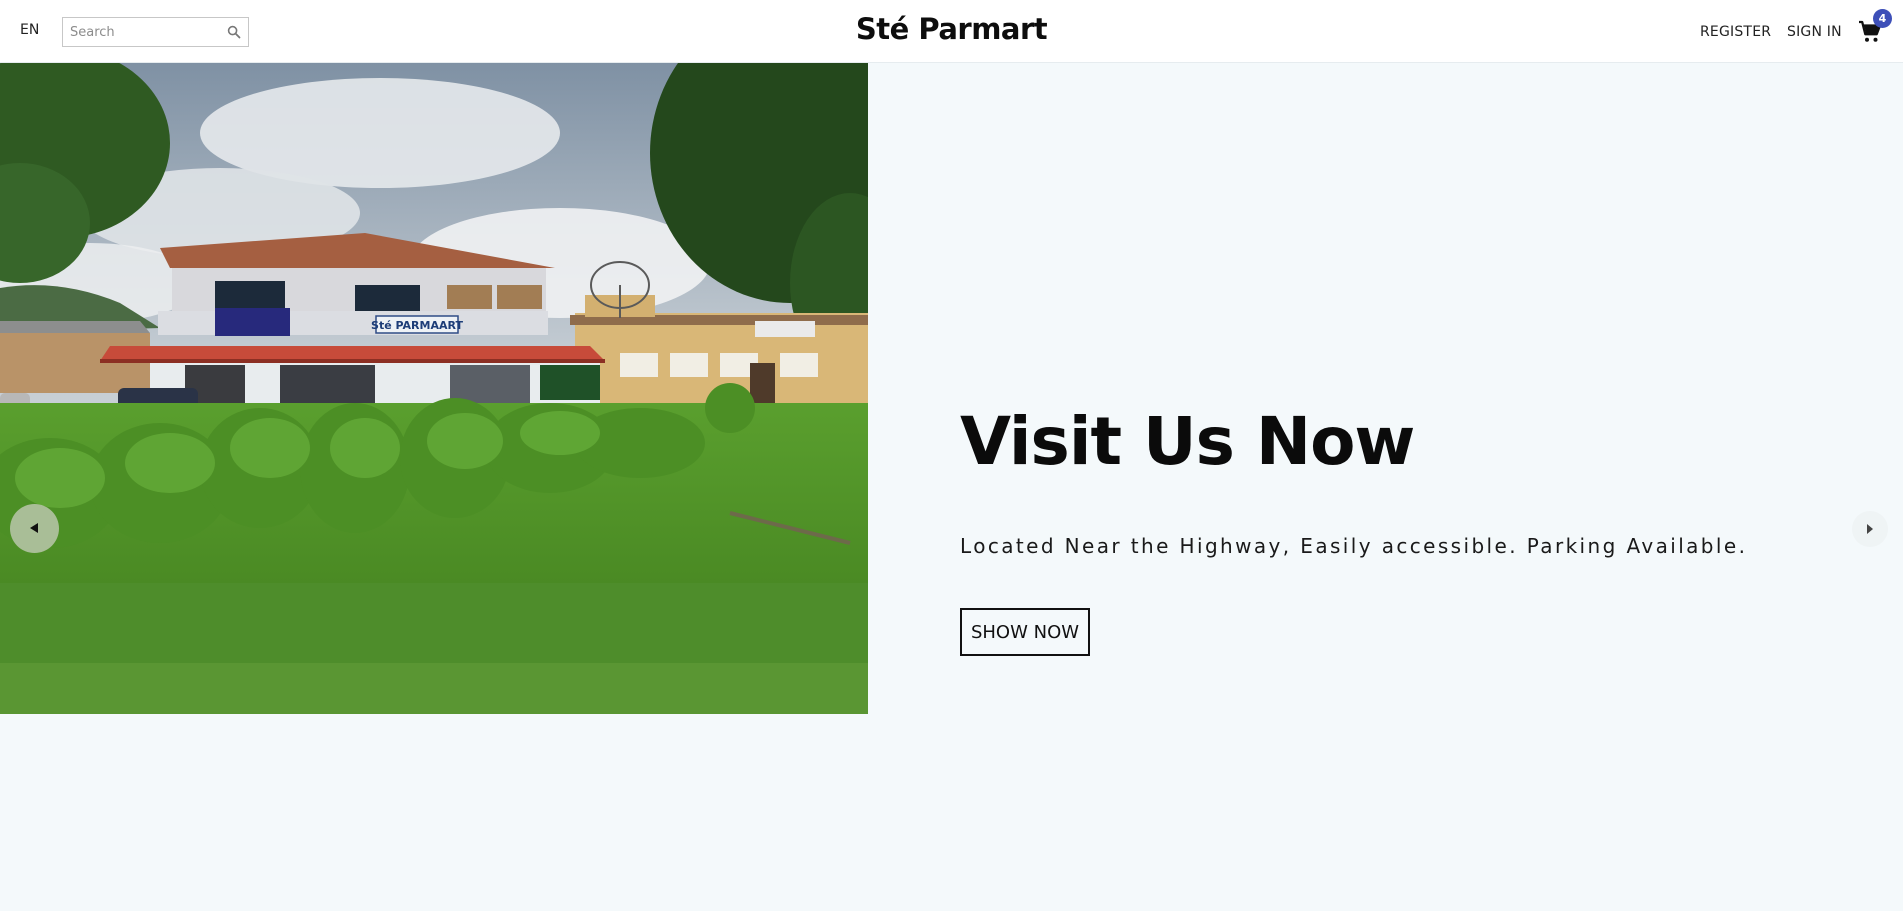 Image resolution: width=1903 pixels, height=911 pixels. I want to click on chevron-right-icon, so click(1870, 529).